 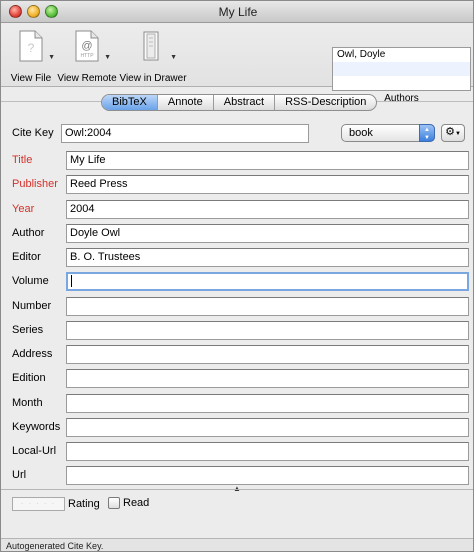 I want to click on remote-url-icon: @ HTTP ▼, so click(x=90, y=47).